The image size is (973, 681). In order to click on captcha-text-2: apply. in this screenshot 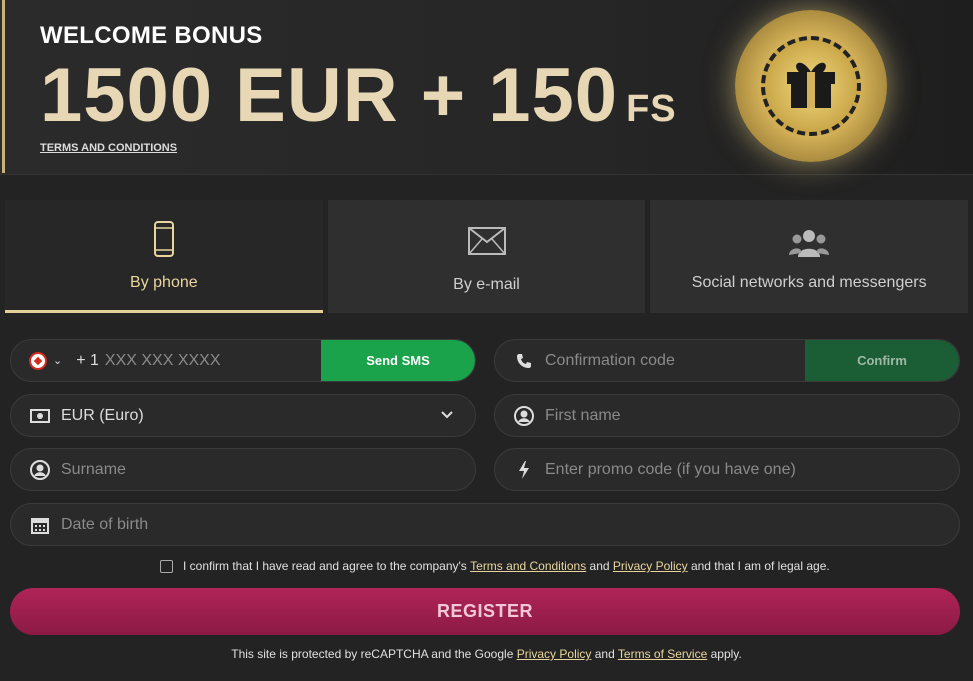, I will do `click(726, 654)`.